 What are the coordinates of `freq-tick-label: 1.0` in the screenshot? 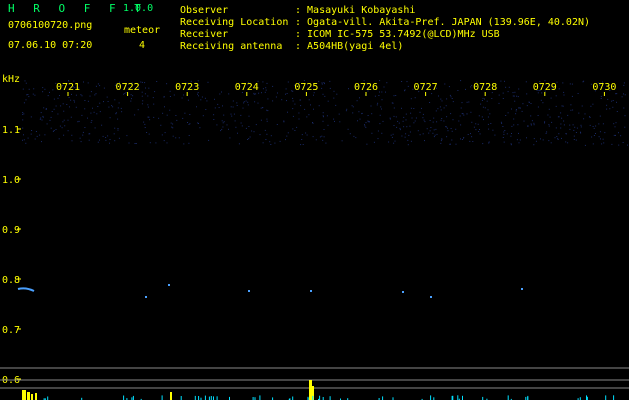 It's located at (11, 180).